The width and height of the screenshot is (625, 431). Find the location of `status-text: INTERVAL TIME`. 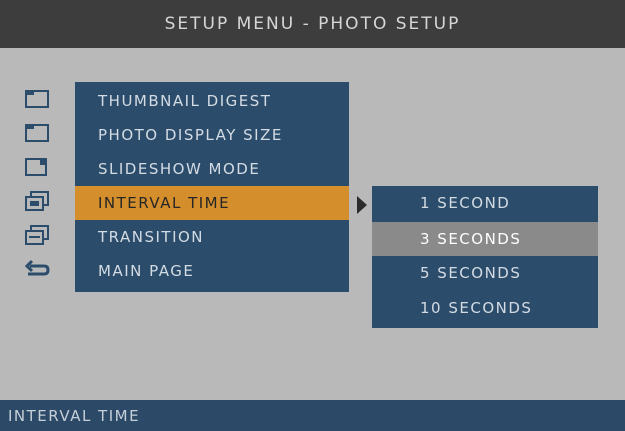

status-text: INTERVAL TIME is located at coordinates (74, 415).